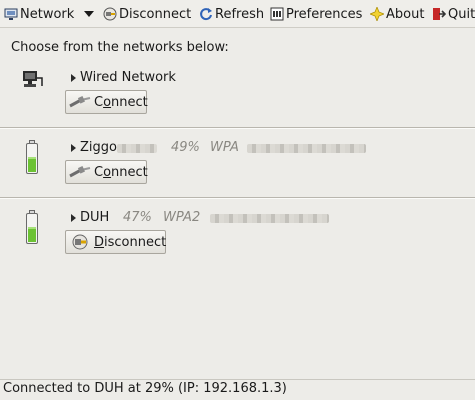  Describe the element at coordinates (182, 217) in the screenshot. I see `duh-security: WPA2` at that location.